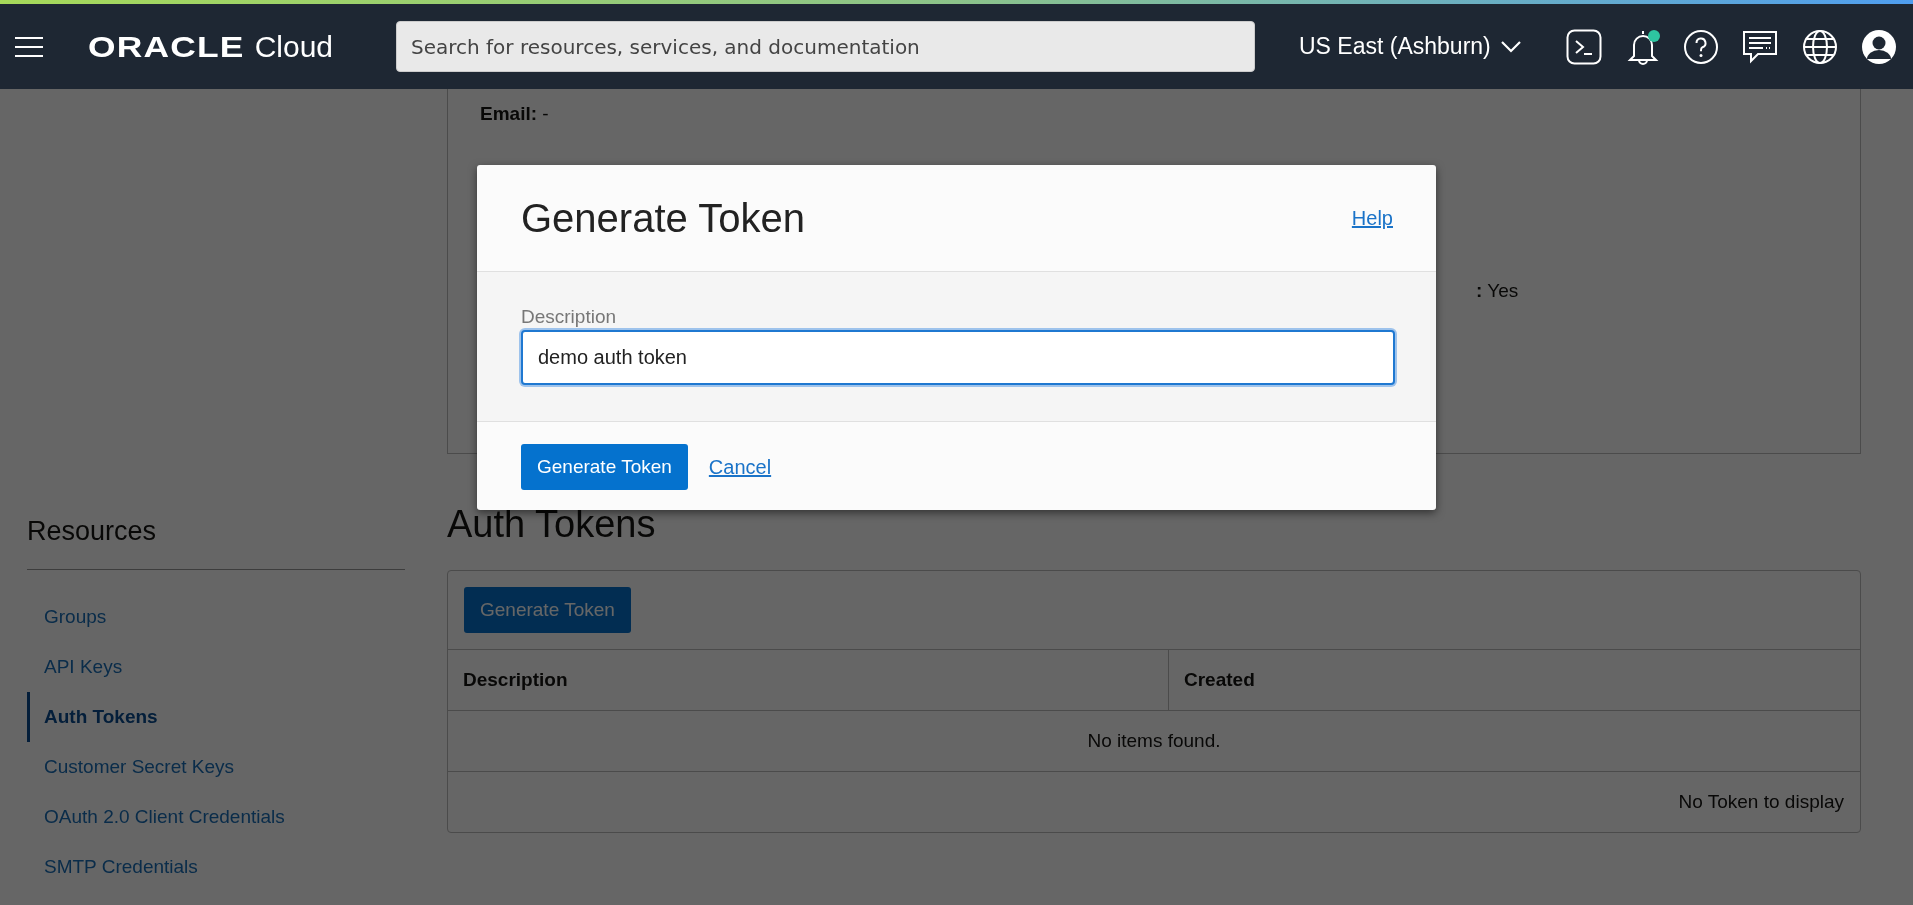 This screenshot has width=1913, height=905. What do you see at coordinates (1510, 46) in the screenshot?
I see `caret-icon` at bounding box center [1510, 46].